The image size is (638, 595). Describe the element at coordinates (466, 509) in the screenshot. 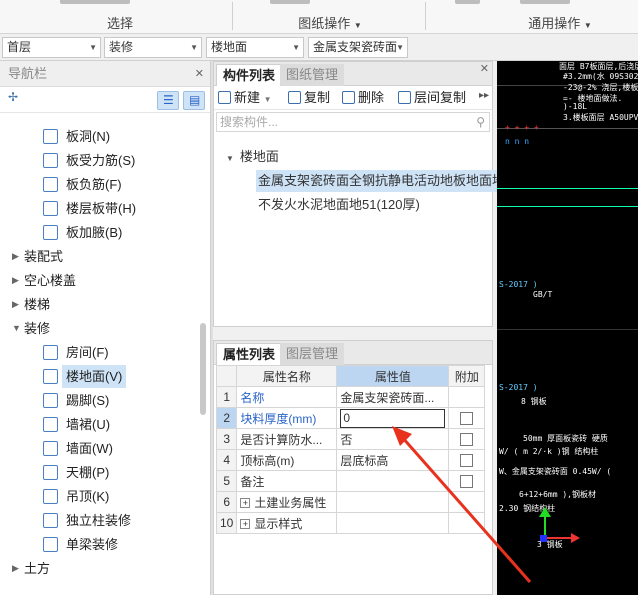

I see `annotation-arrow-line` at that location.